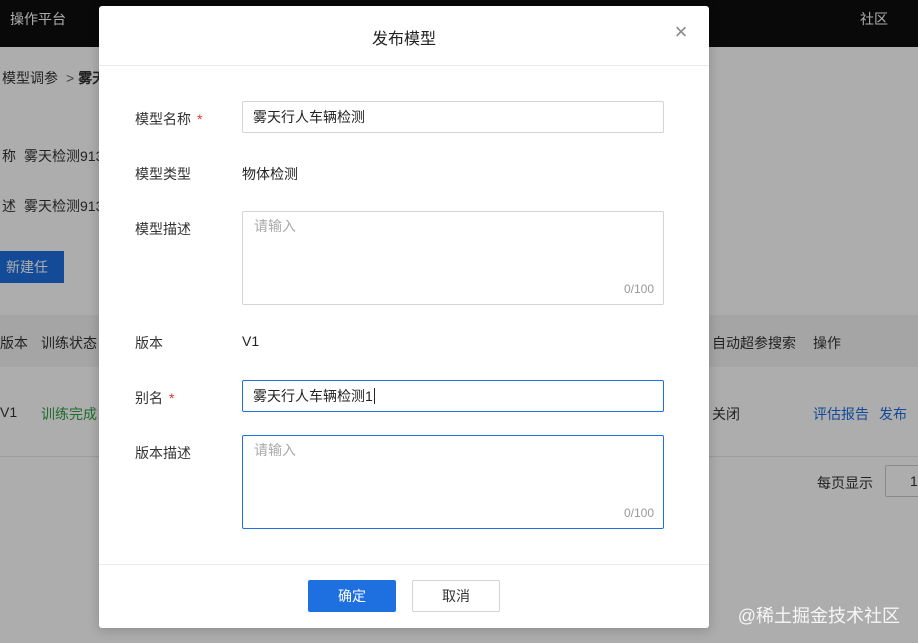  What do you see at coordinates (681, 32) in the screenshot?
I see `close-icon: ×` at bounding box center [681, 32].